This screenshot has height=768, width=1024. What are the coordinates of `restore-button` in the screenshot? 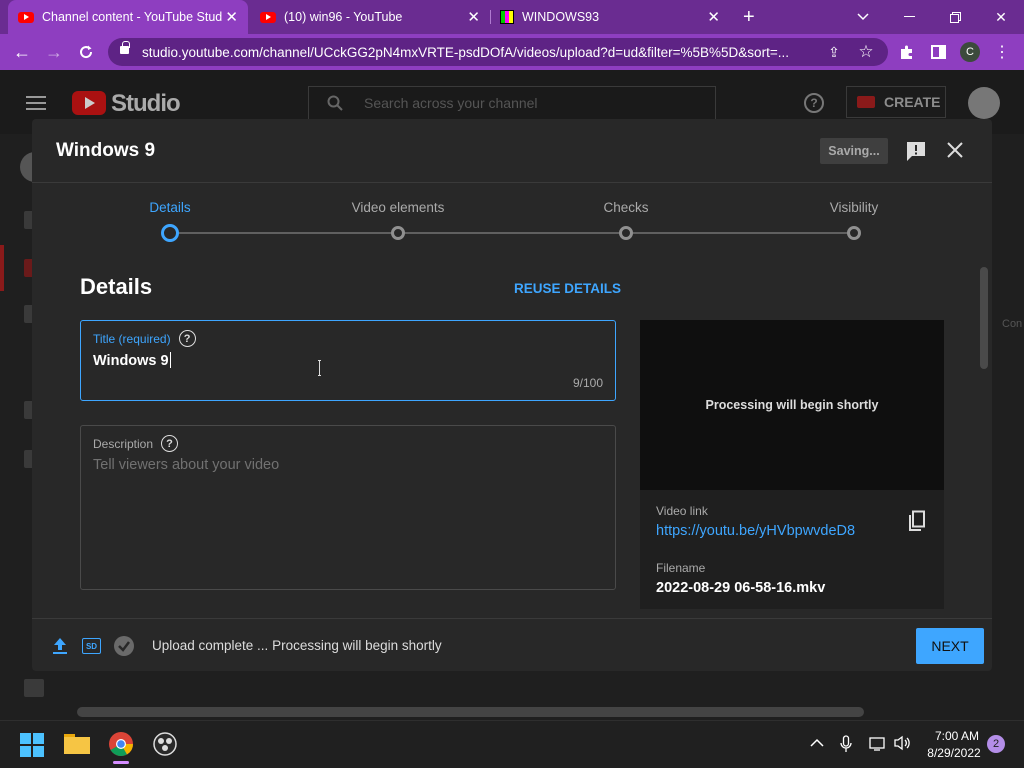 It's located at (955, 17).